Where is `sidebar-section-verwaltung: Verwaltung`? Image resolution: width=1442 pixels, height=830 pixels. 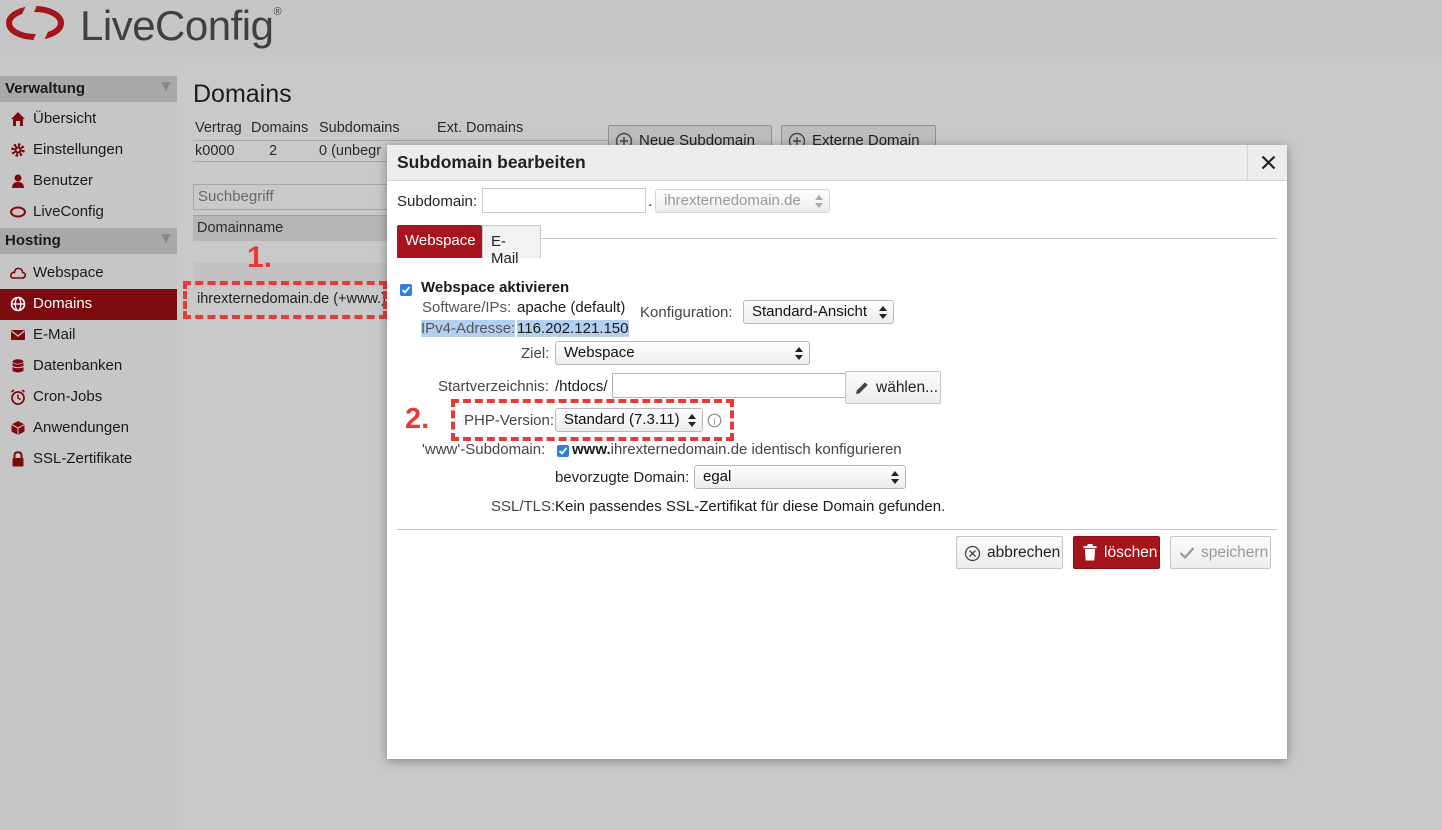
sidebar-section-verwaltung: Verwaltung is located at coordinates (88, 89).